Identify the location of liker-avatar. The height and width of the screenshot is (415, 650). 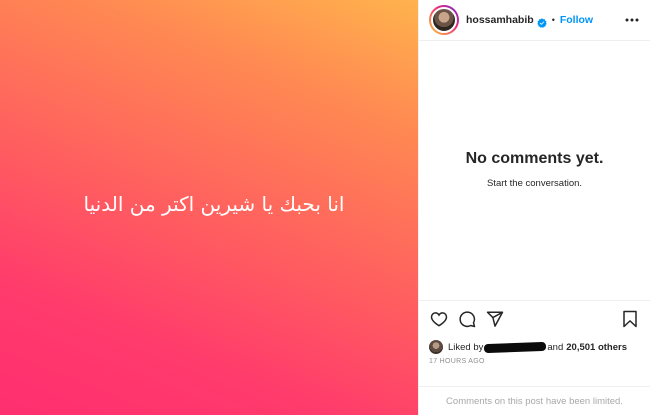
(436, 347).